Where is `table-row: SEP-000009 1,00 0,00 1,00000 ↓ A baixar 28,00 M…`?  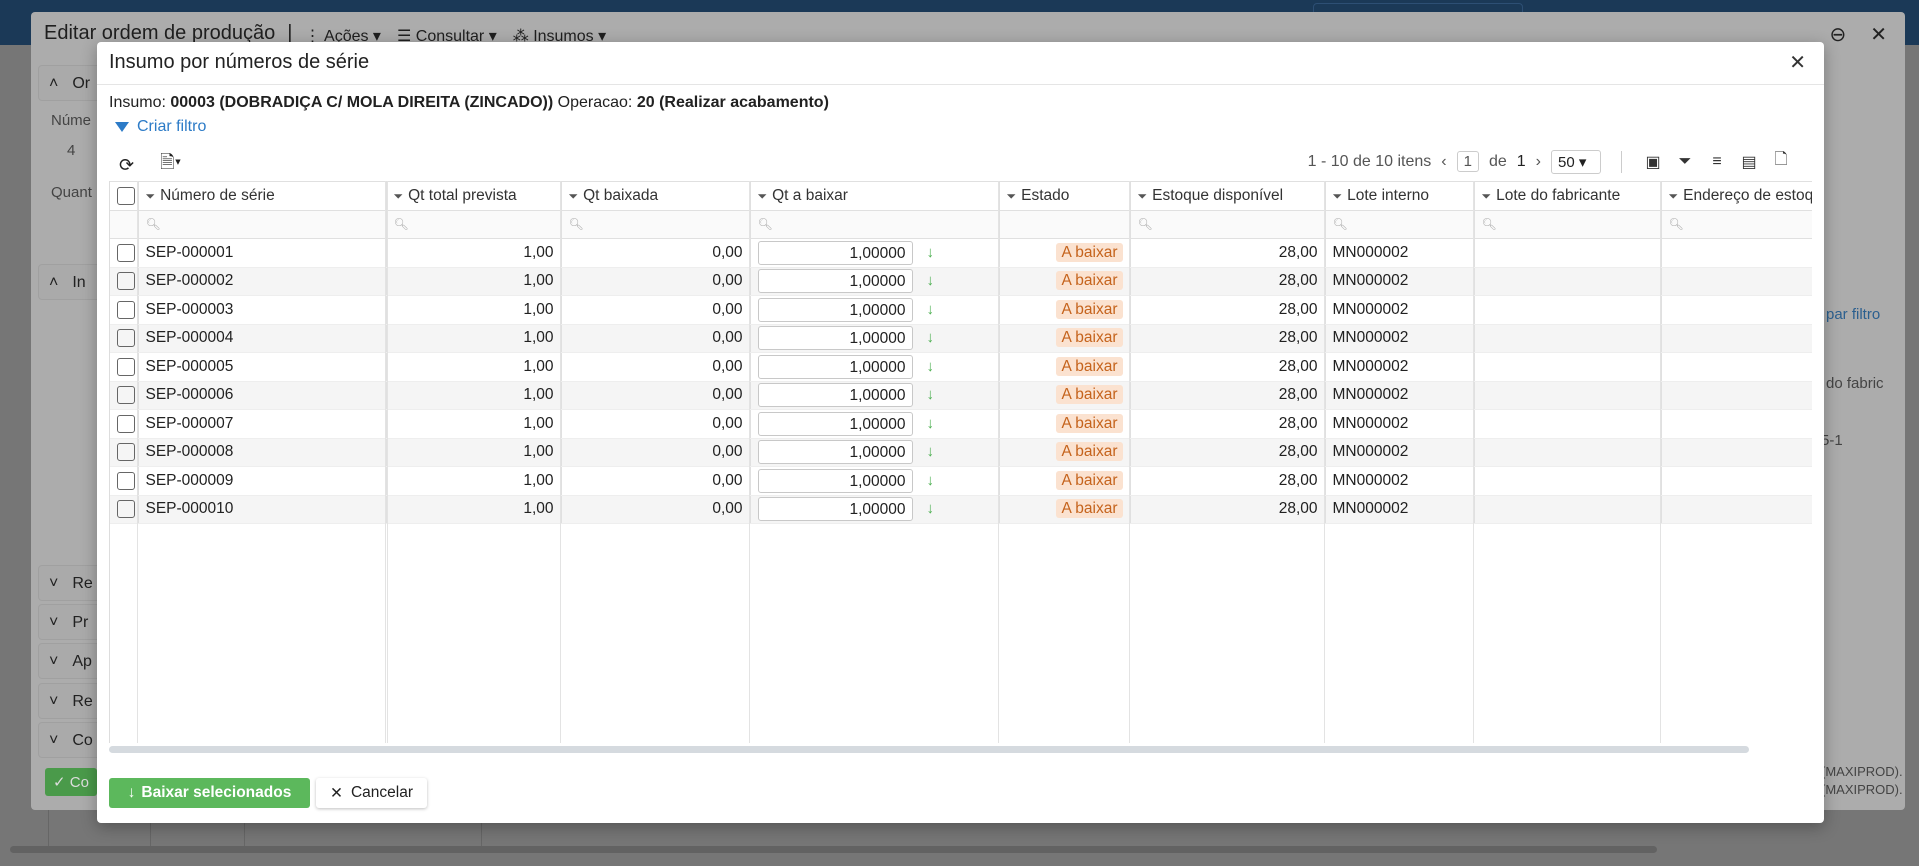 table-row: SEP-000009 1,00 0,00 1,00000 ↓ A baixar 28,00 M… is located at coordinates (961, 481).